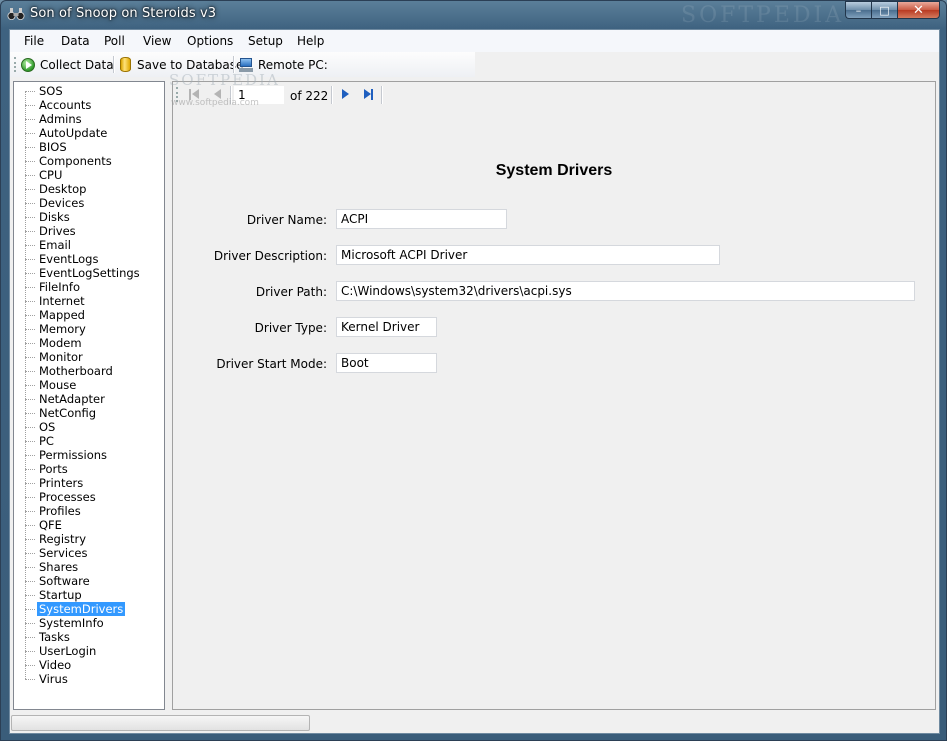  I want to click on tree-item-shares: Shares, so click(89, 563).